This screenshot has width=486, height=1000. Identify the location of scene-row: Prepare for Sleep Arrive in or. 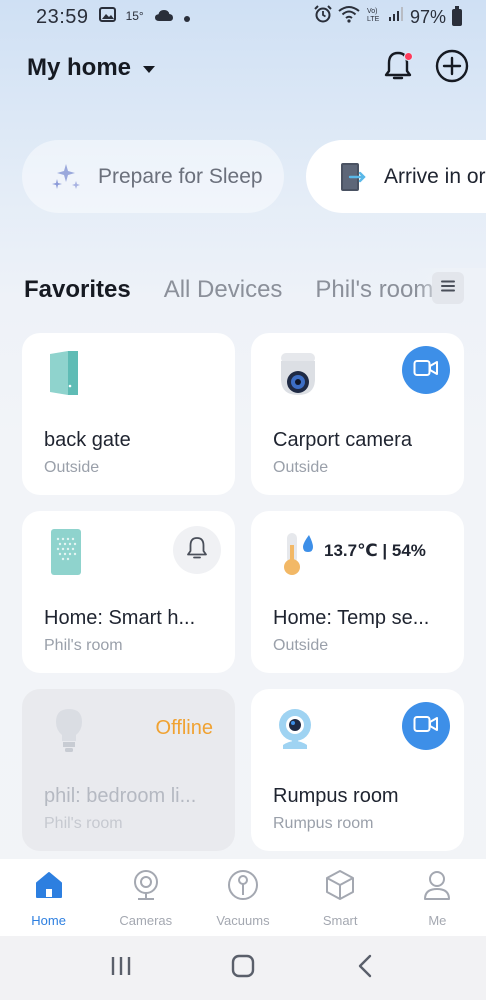
(243, 177).